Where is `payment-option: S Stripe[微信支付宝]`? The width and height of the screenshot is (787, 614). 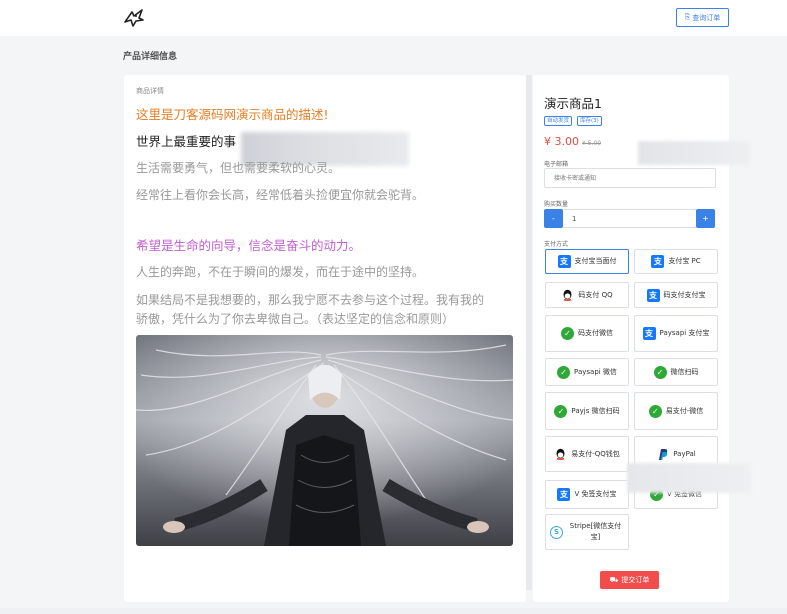
payment-option: S Stripe[微信支付宝] is located at coordinates (587, 532).